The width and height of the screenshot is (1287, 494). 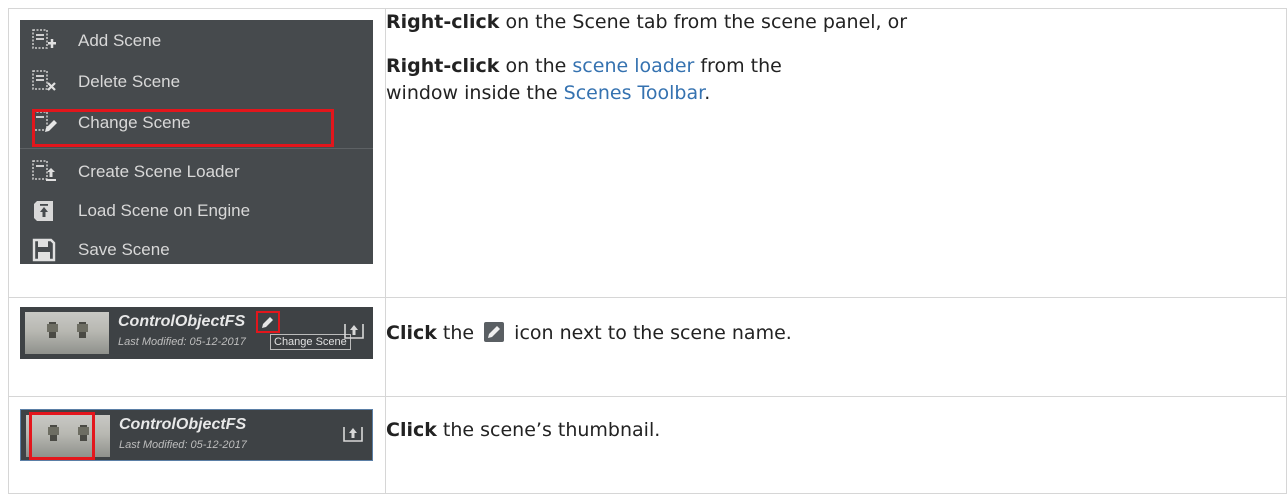 I want to click on menu-item-label: Load Scene on Engine, so click(x=164, y=210).